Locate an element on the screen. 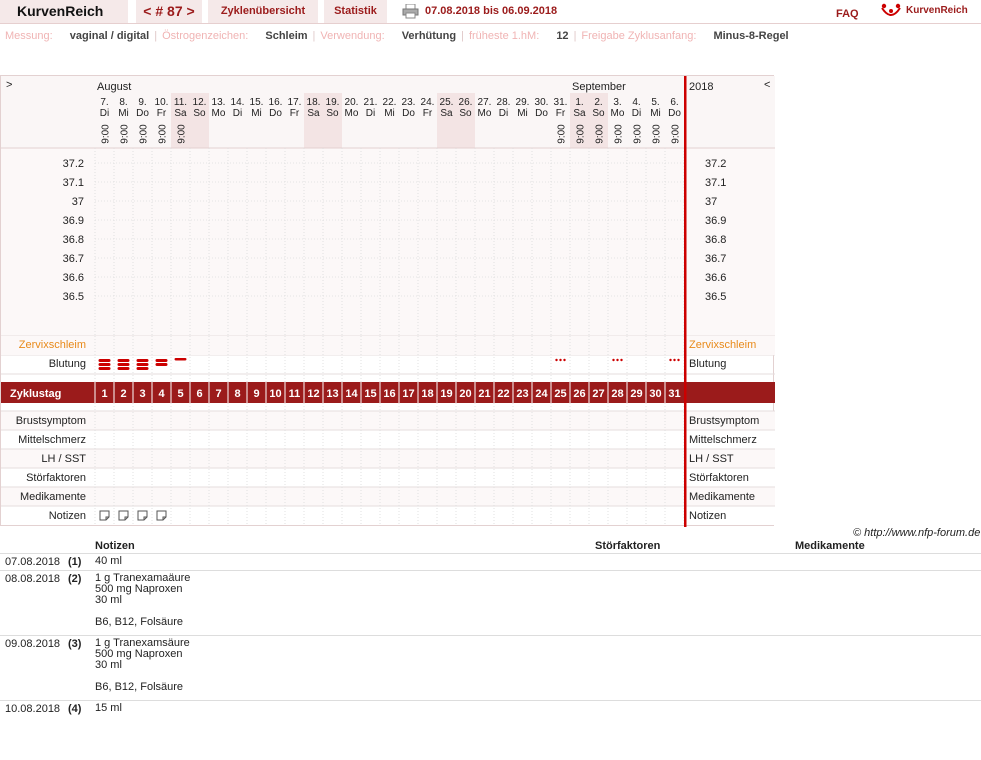 The height and width of the screenshot is (760, 981). crown-logo-icon is located at coordinates (891, 11).